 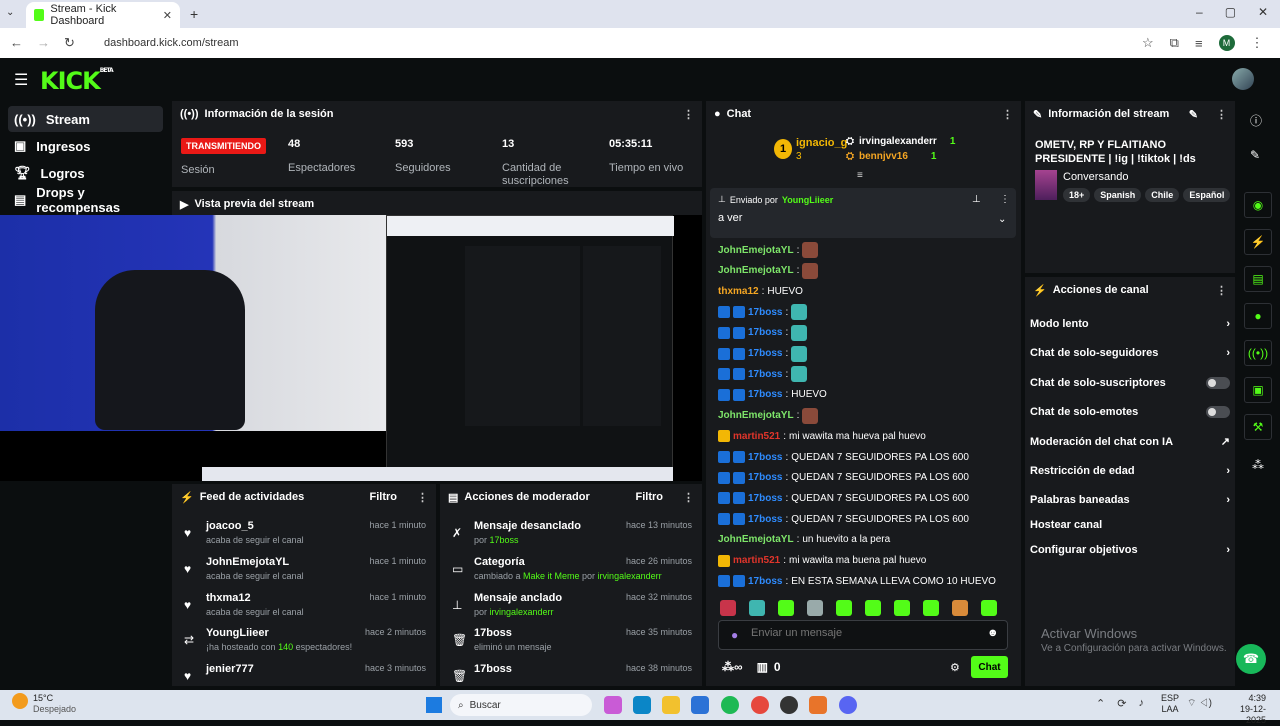 I want to click on back-icon: ←, so click(x=16, y=43).